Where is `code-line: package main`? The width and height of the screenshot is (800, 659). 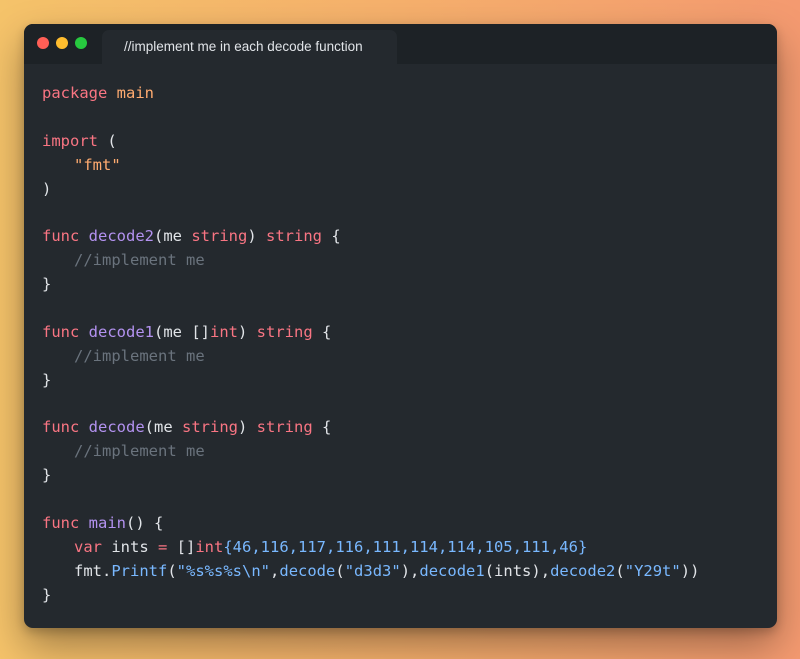
code-line: package main is located at coordinates (409, 94).